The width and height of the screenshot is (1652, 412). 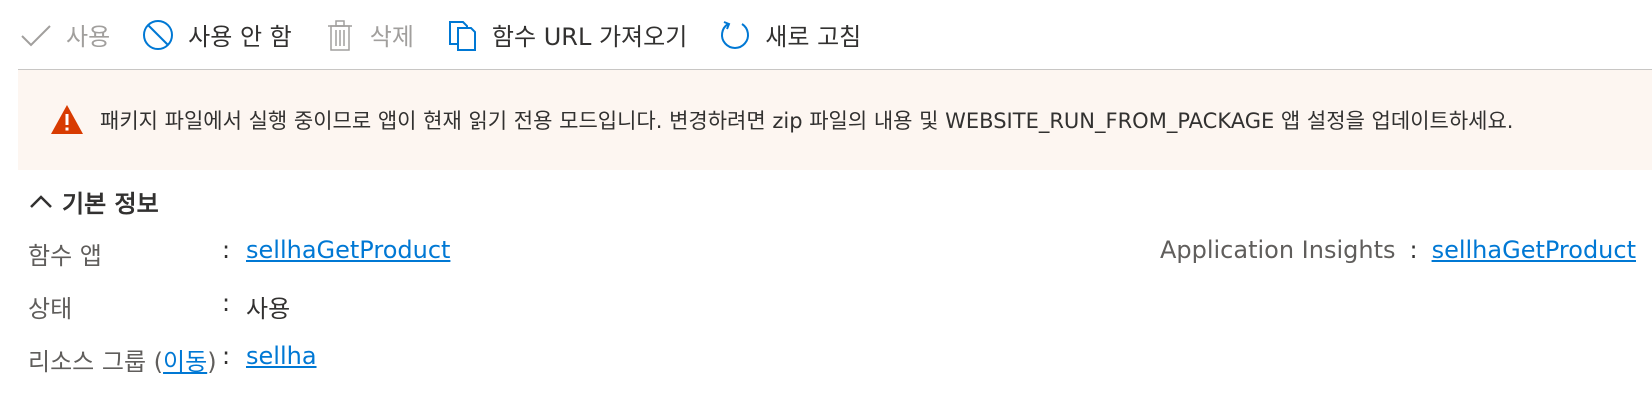 I want to click on app-insights-row: Application Insights : sellhaGetProduct, so click(x=1398, y=250).